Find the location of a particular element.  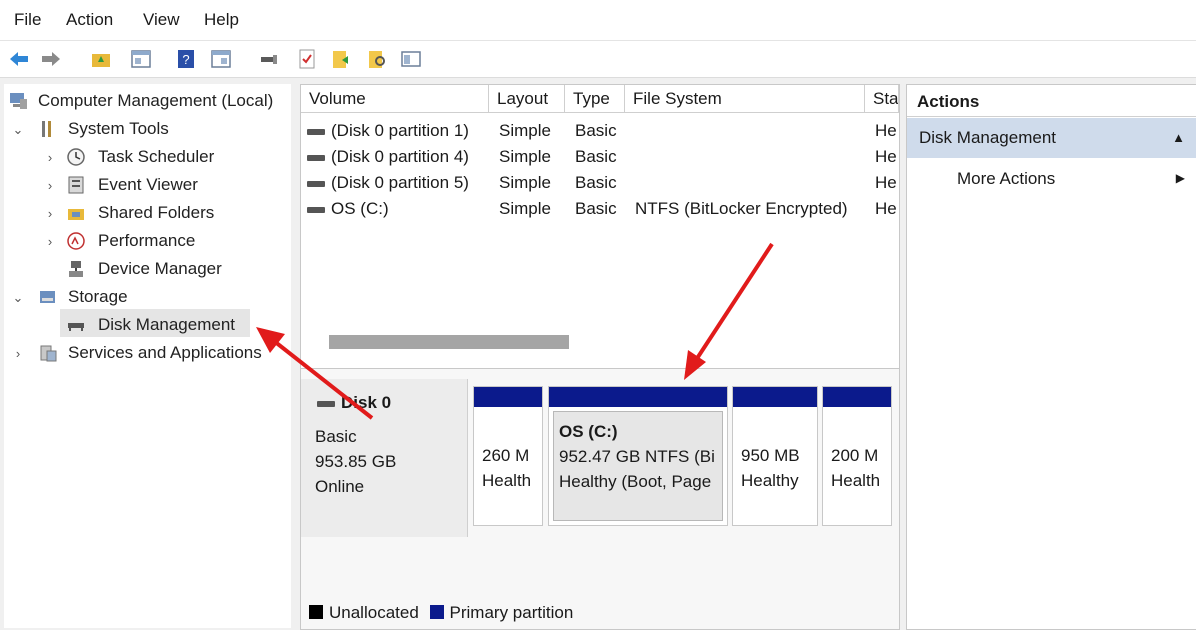

more-actions-item: More Actions is located at coordinates (1006, 179).